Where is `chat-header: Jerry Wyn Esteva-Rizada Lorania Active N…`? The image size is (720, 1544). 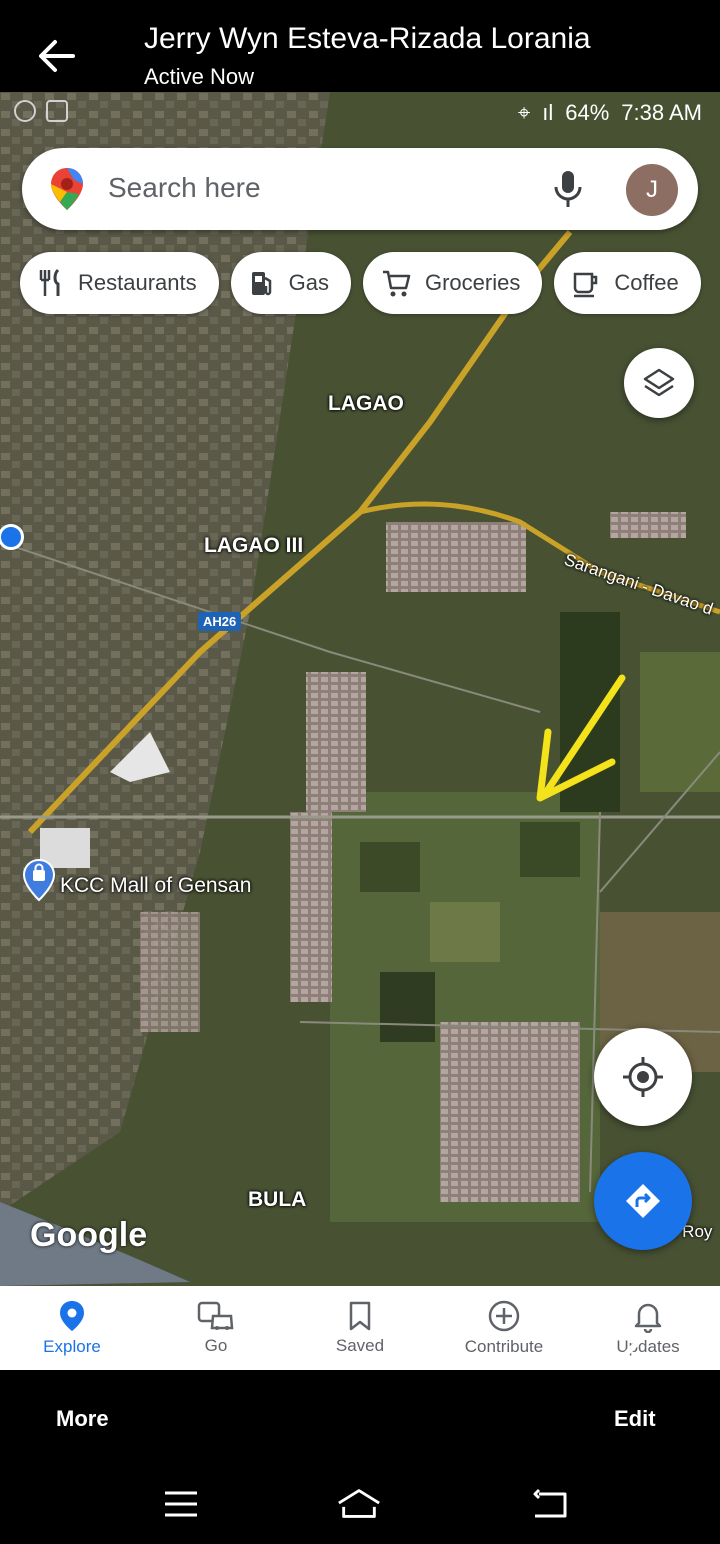
chat-header: Jerry Wyn Esteva-Rizada Lorania Active N… is located at coordinates (360, 46).